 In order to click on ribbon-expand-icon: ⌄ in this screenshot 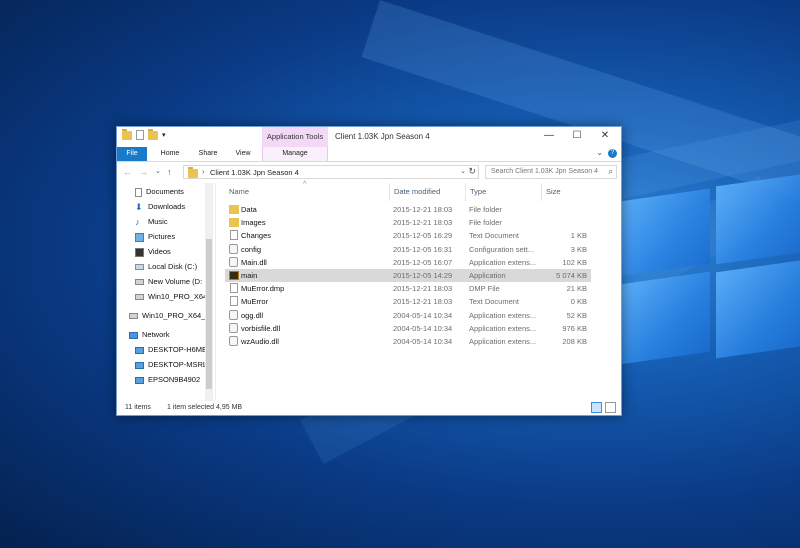, I will do `click(599, 152)`.